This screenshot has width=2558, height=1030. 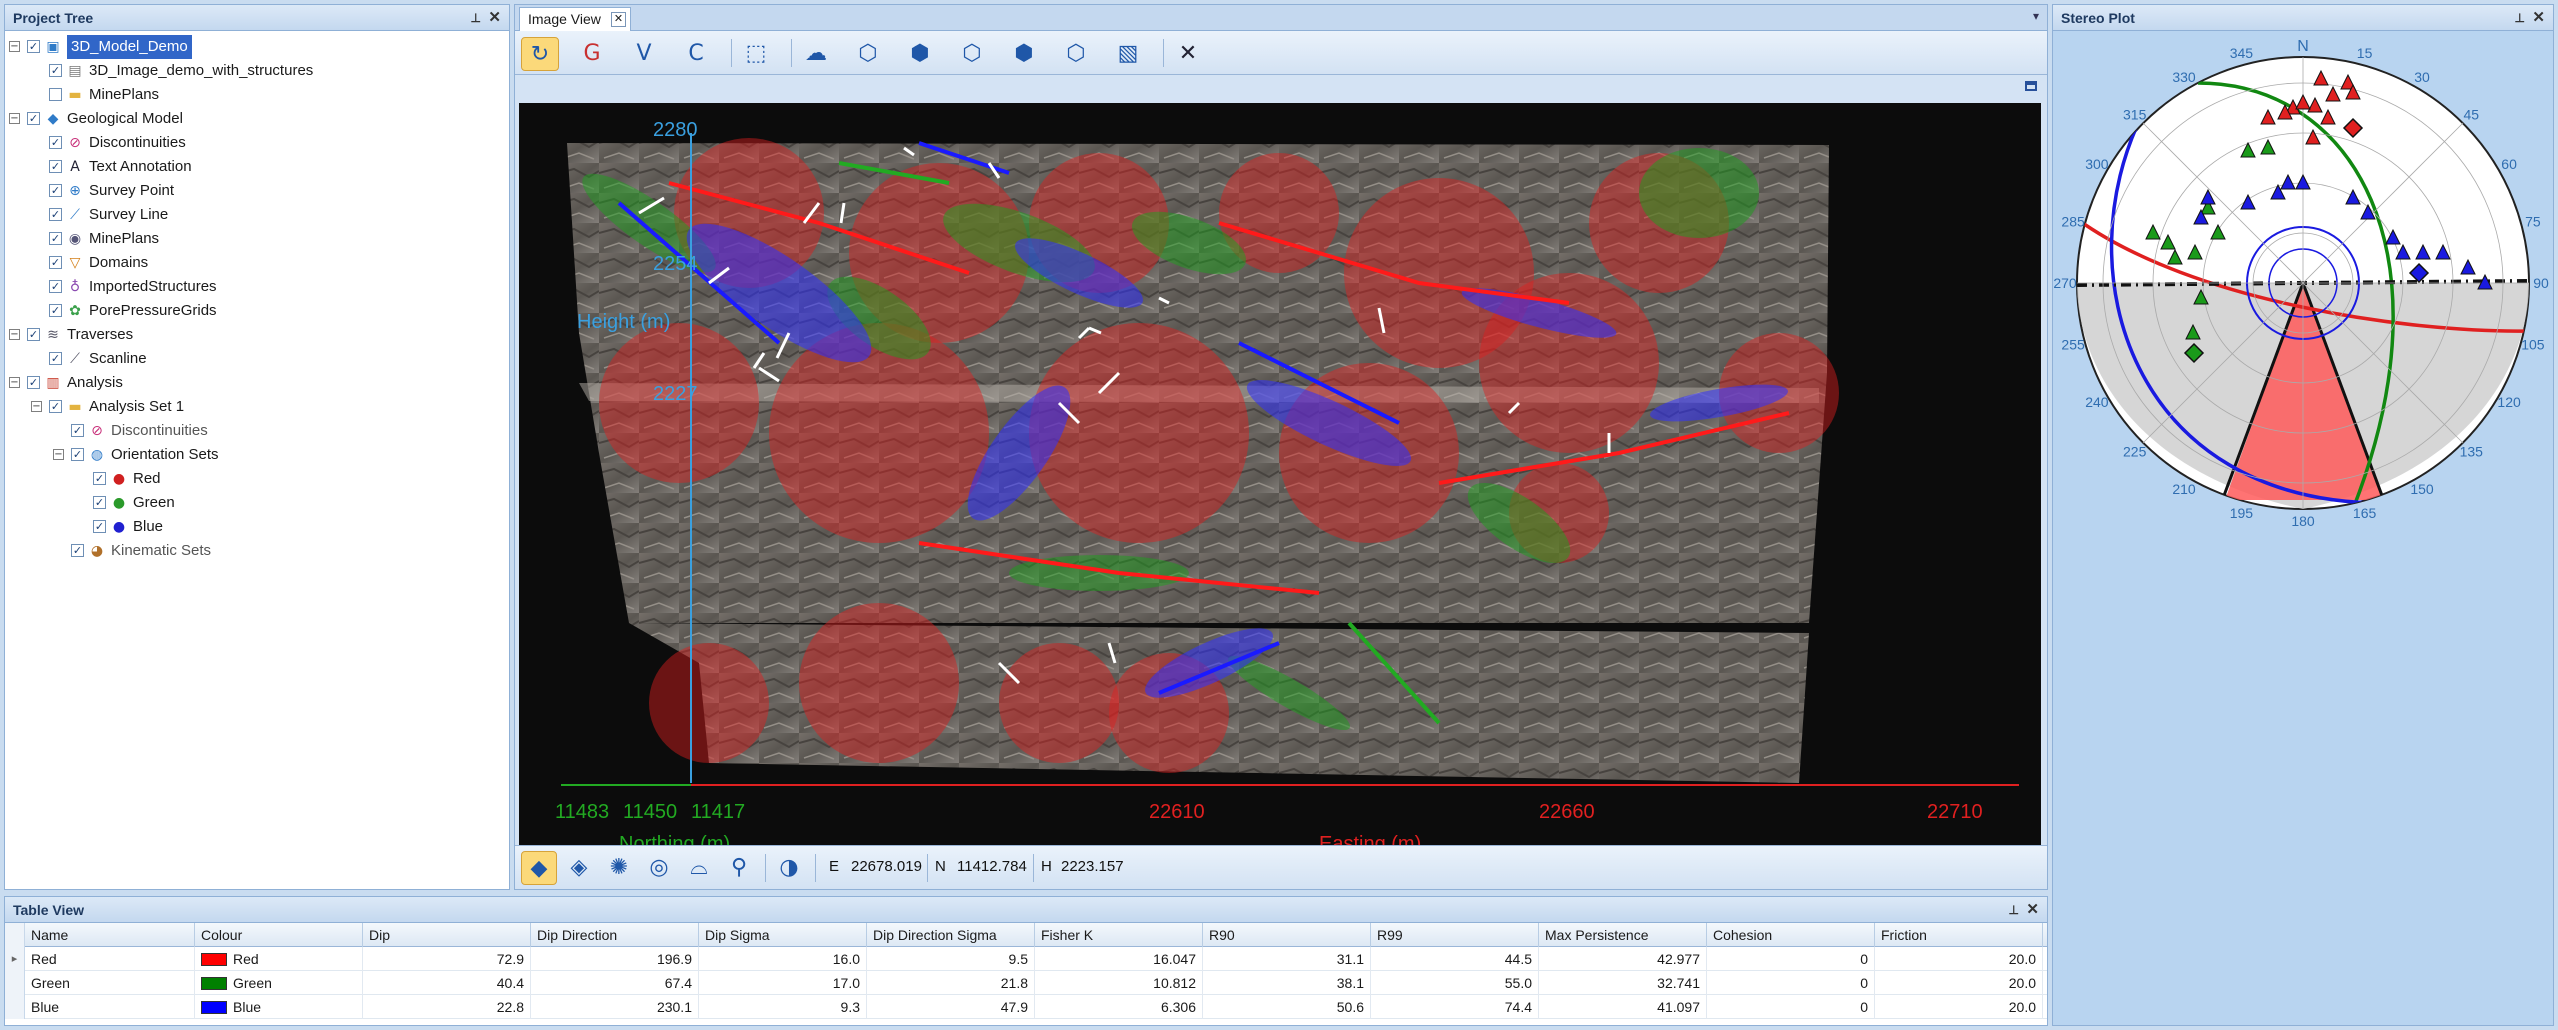 What do you see at coordinates (279, 935) in the screenshot?
I see `column-header: Colour` at bounding box center [279, 935].